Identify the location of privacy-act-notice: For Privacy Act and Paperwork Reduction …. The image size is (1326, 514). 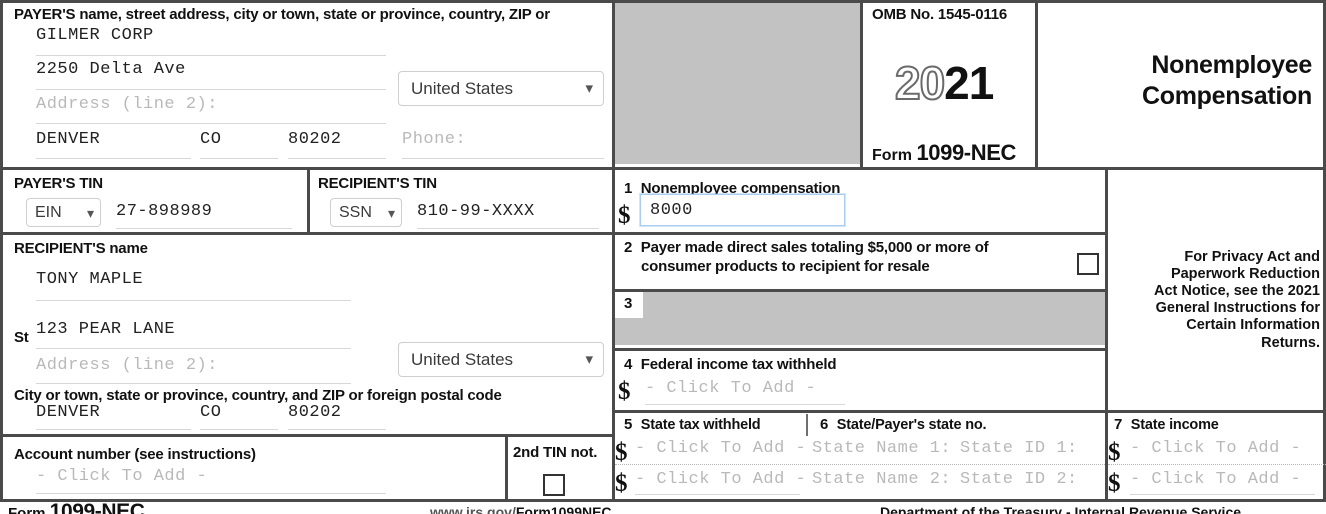
(1216, 300).